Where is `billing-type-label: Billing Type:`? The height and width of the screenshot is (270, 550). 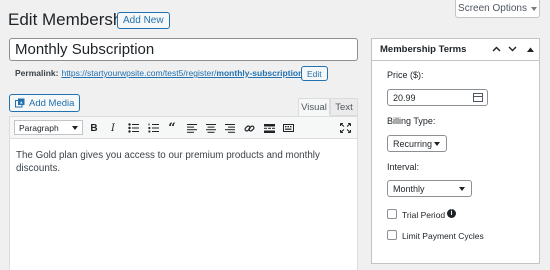
billing-type-label: Billing Type: is located at coordinates (411, 121).